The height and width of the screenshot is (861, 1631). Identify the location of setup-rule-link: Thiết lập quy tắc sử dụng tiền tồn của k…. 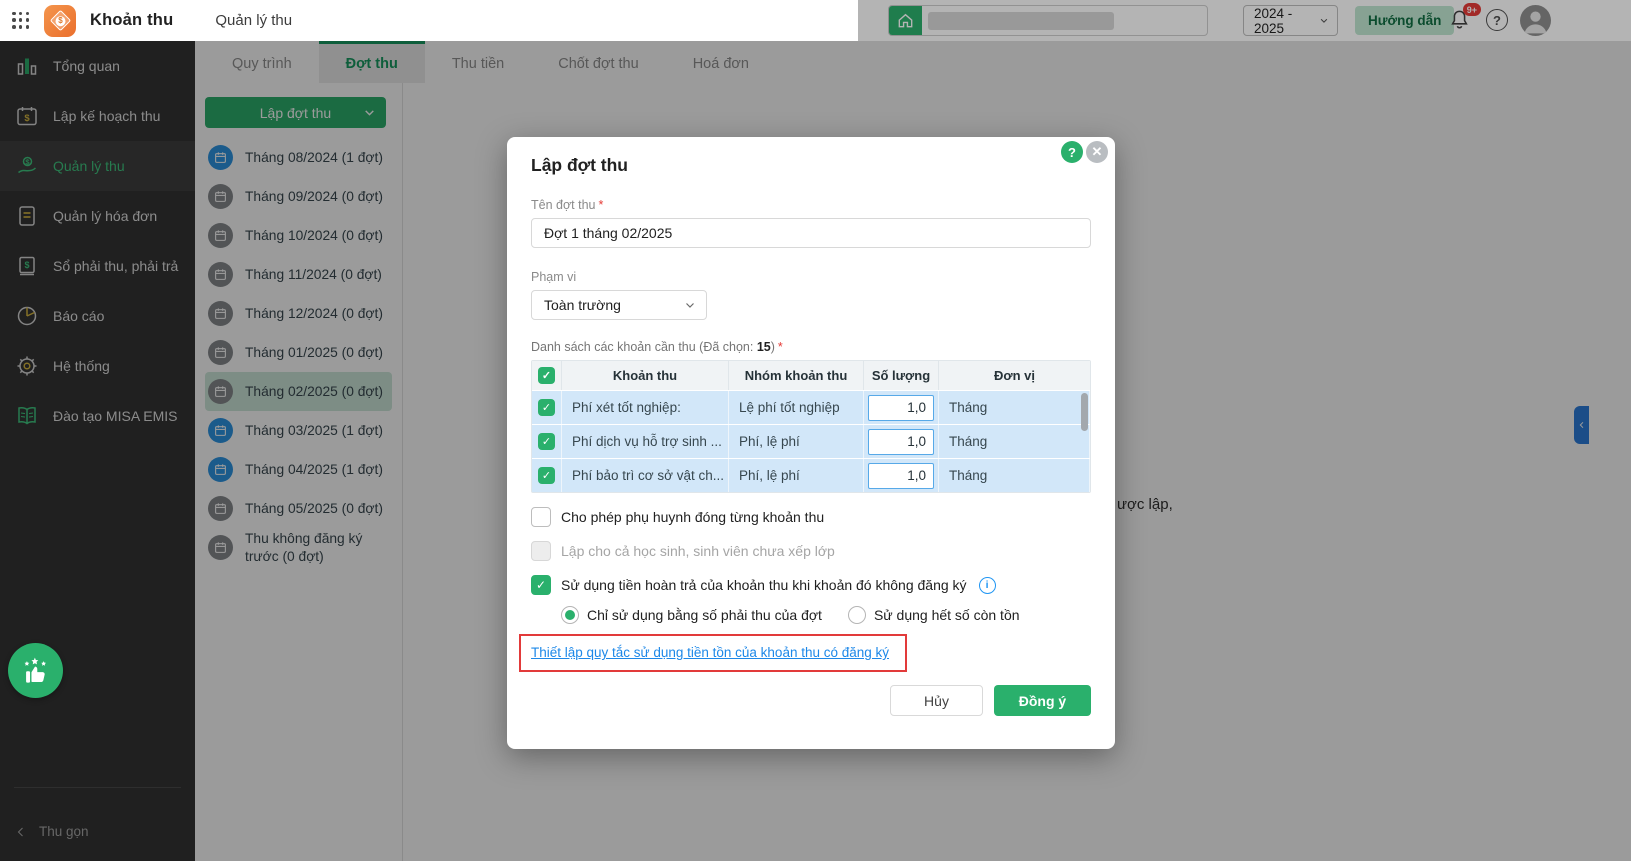
(710, 652).